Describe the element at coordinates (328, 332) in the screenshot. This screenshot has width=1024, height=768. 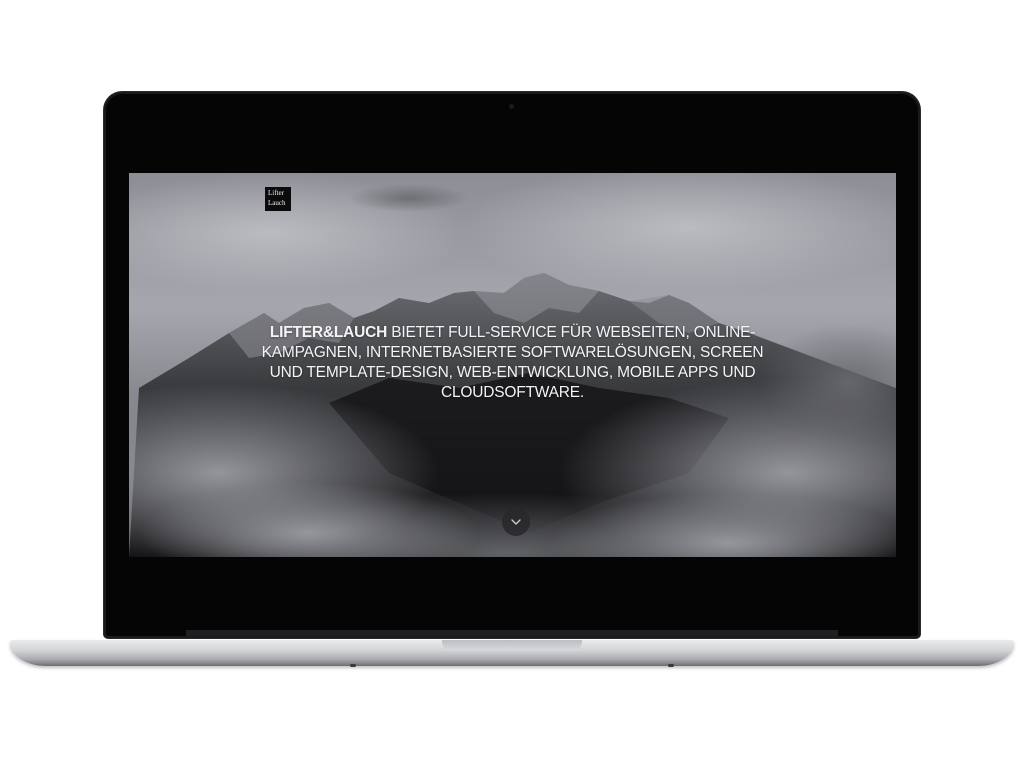
I see `hero-brand-name: LIFTER&LAUCH` at that location.